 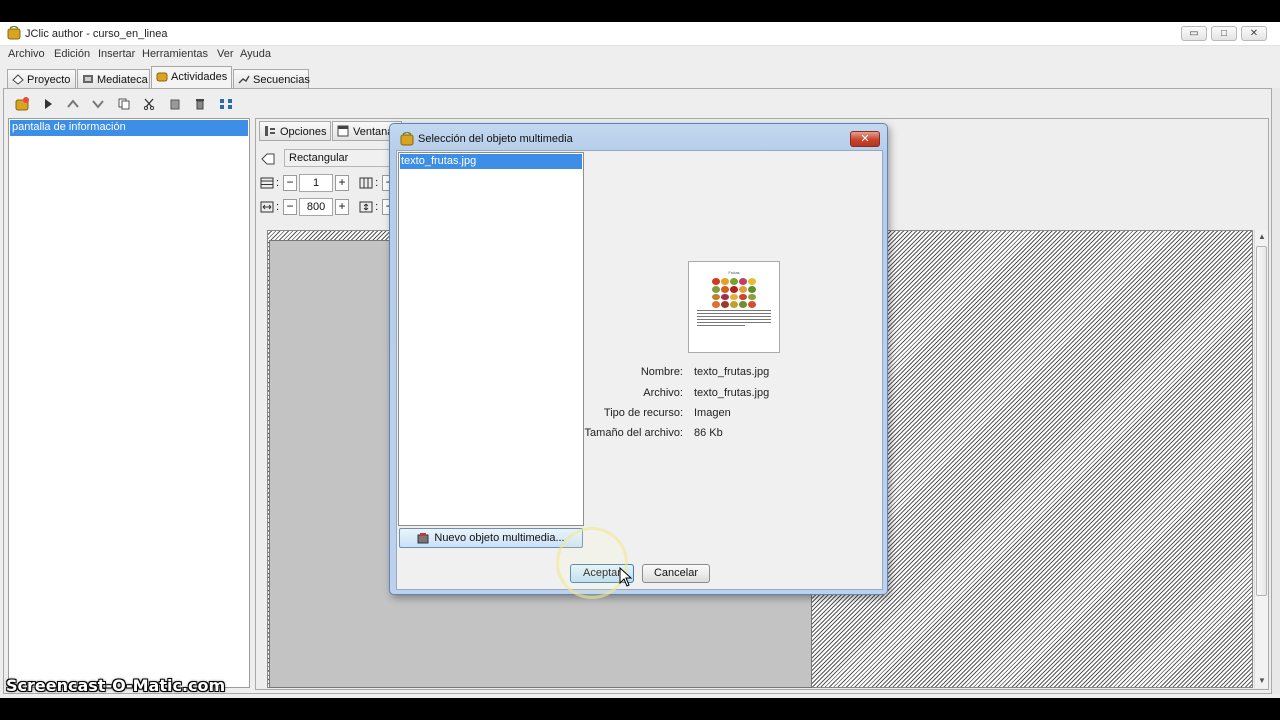 I want to click on copy-icon, so click(x=124, y=104).